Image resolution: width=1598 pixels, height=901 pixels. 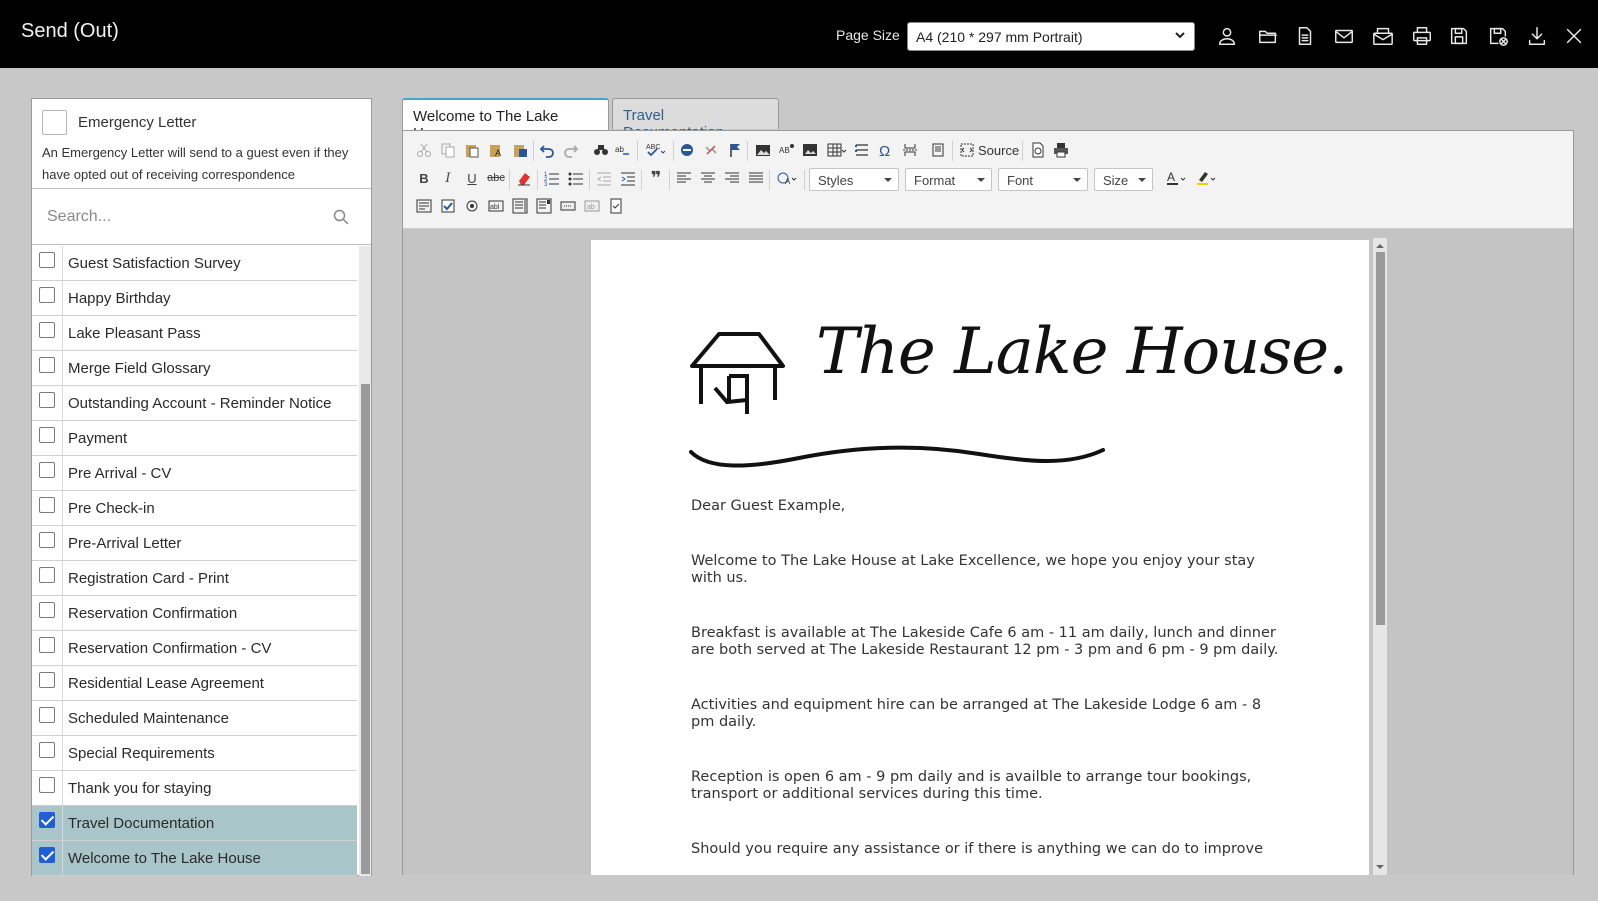 What do you see at coordinates (601, 150) in the screenshot?
I see `find-icon` at bounding box center [601, 150].